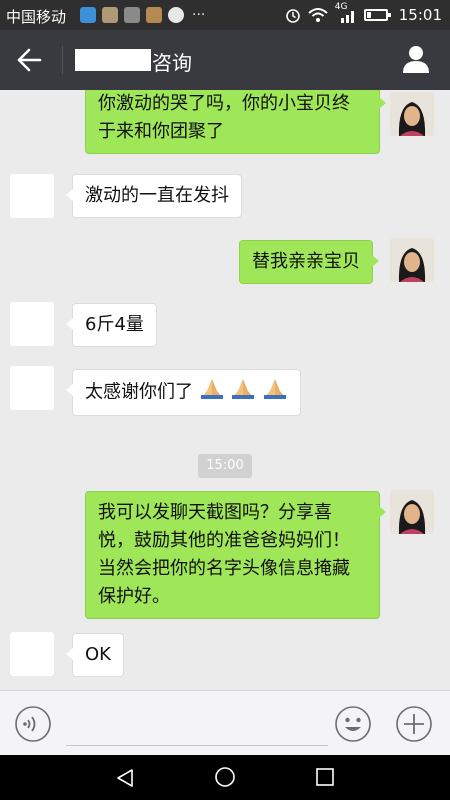 The height and width of the screenshot is (800, 450). What do you see at coordinates (225, 60) in the screenshot?
I see `chat-header: 咨询` at bounding box center [225, 60].